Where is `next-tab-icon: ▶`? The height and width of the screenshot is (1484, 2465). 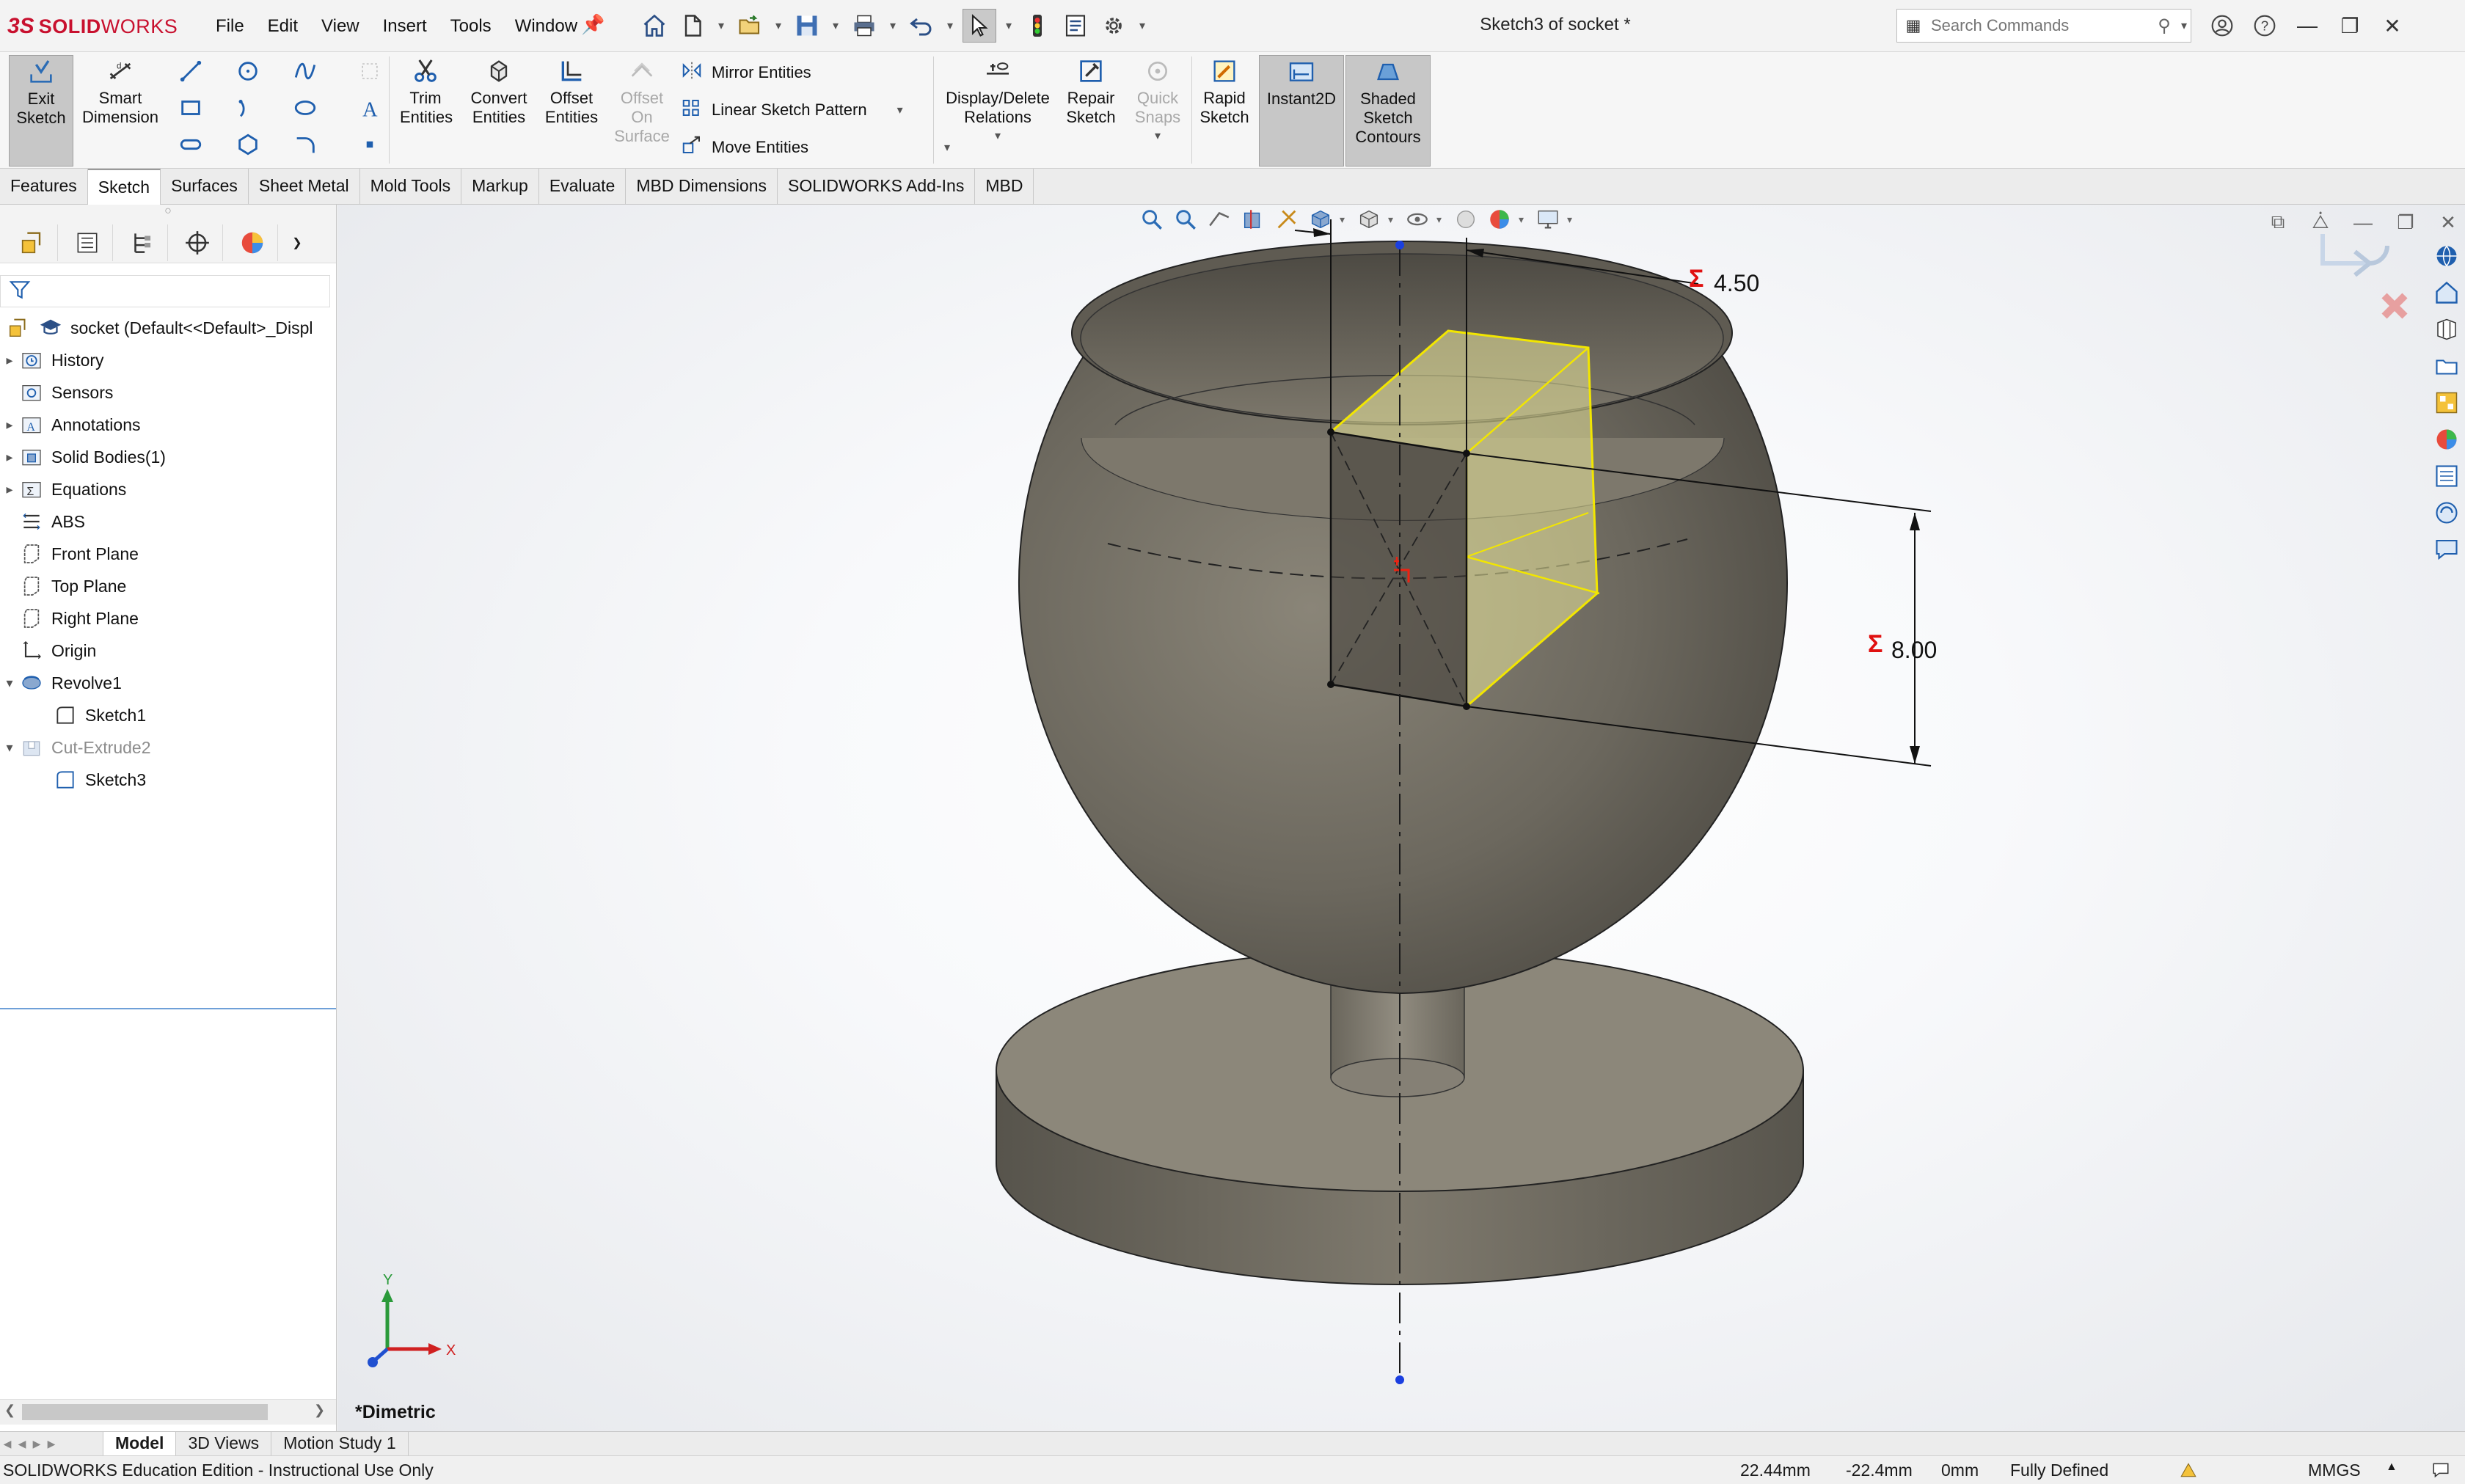
next-tab-icon: ▶ is located at coordinates (36, 1444).